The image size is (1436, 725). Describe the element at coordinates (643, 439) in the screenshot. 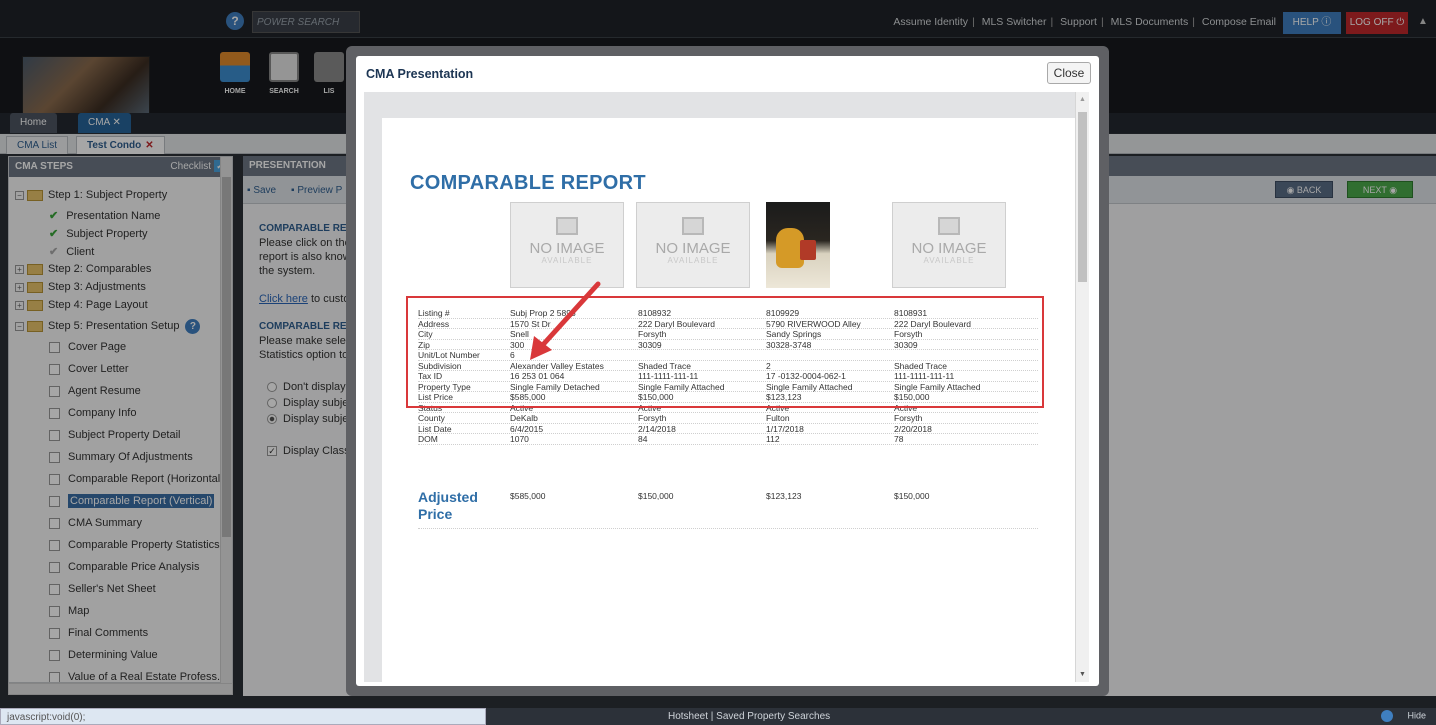

I see `cell-value: 84` at that location.